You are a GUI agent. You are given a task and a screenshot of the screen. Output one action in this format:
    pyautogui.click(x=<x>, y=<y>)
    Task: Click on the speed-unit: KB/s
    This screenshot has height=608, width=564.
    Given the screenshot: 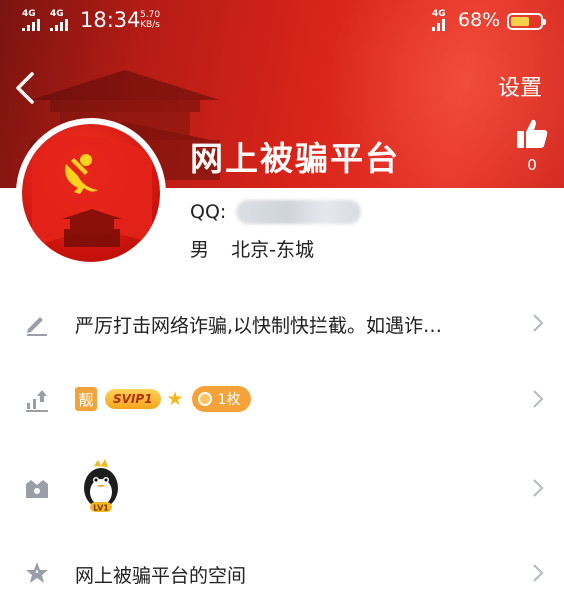 What is the action you would take?
    pyautogui.click(x=150, y=25)
    